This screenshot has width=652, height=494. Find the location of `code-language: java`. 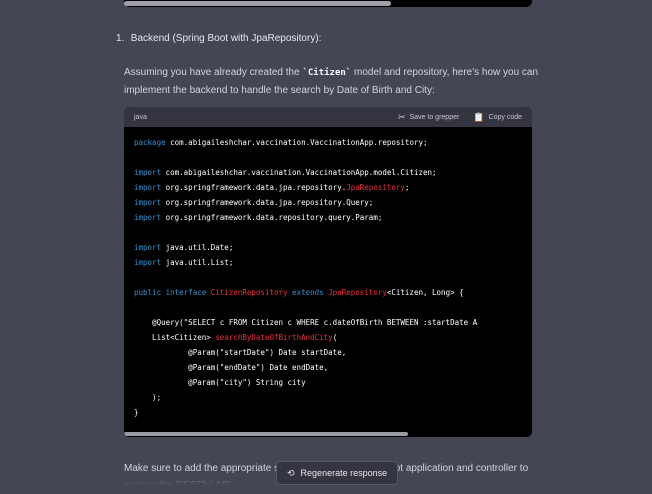

code-language: java is located at coordinates (140, 117).